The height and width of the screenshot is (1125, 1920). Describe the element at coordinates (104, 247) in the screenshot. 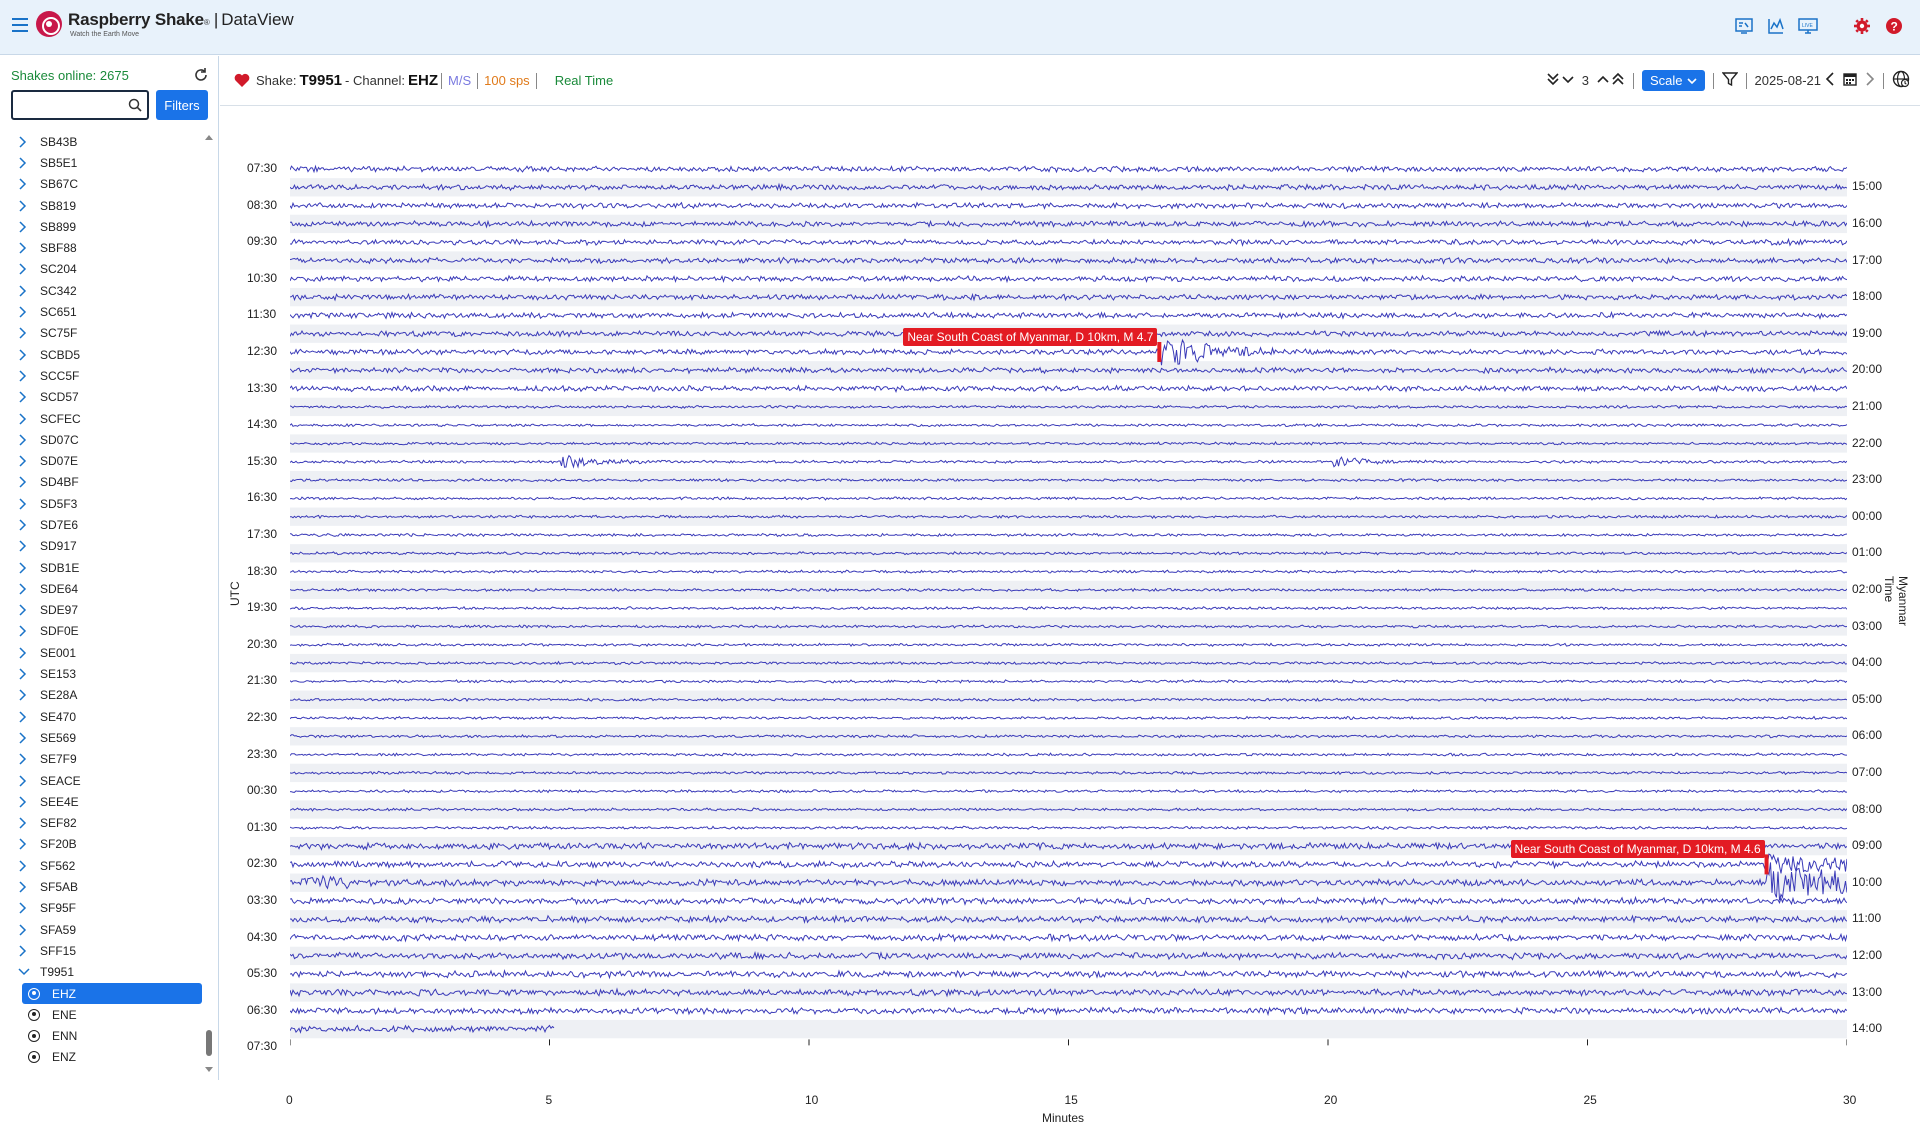

I see `station-item: SBF88` at that location.